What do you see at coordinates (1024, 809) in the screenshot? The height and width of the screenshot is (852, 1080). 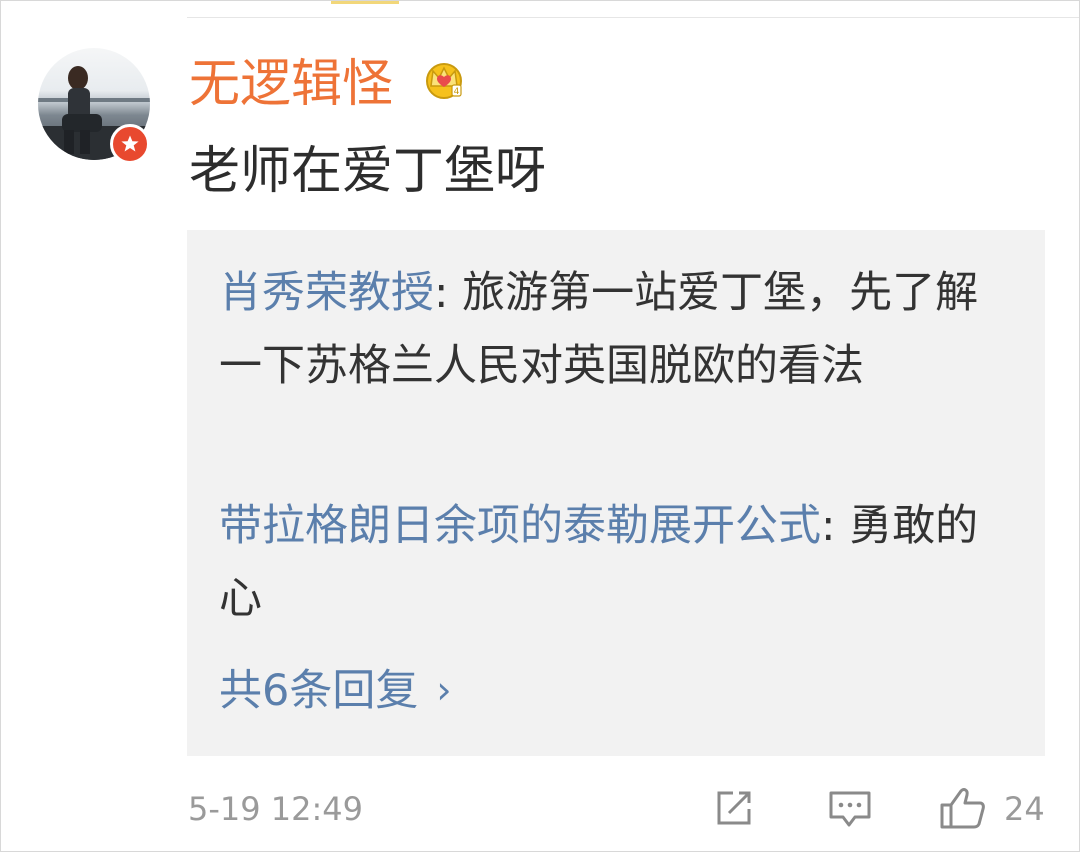 I see `like-count: 24` at bounding box center [1024, 809].